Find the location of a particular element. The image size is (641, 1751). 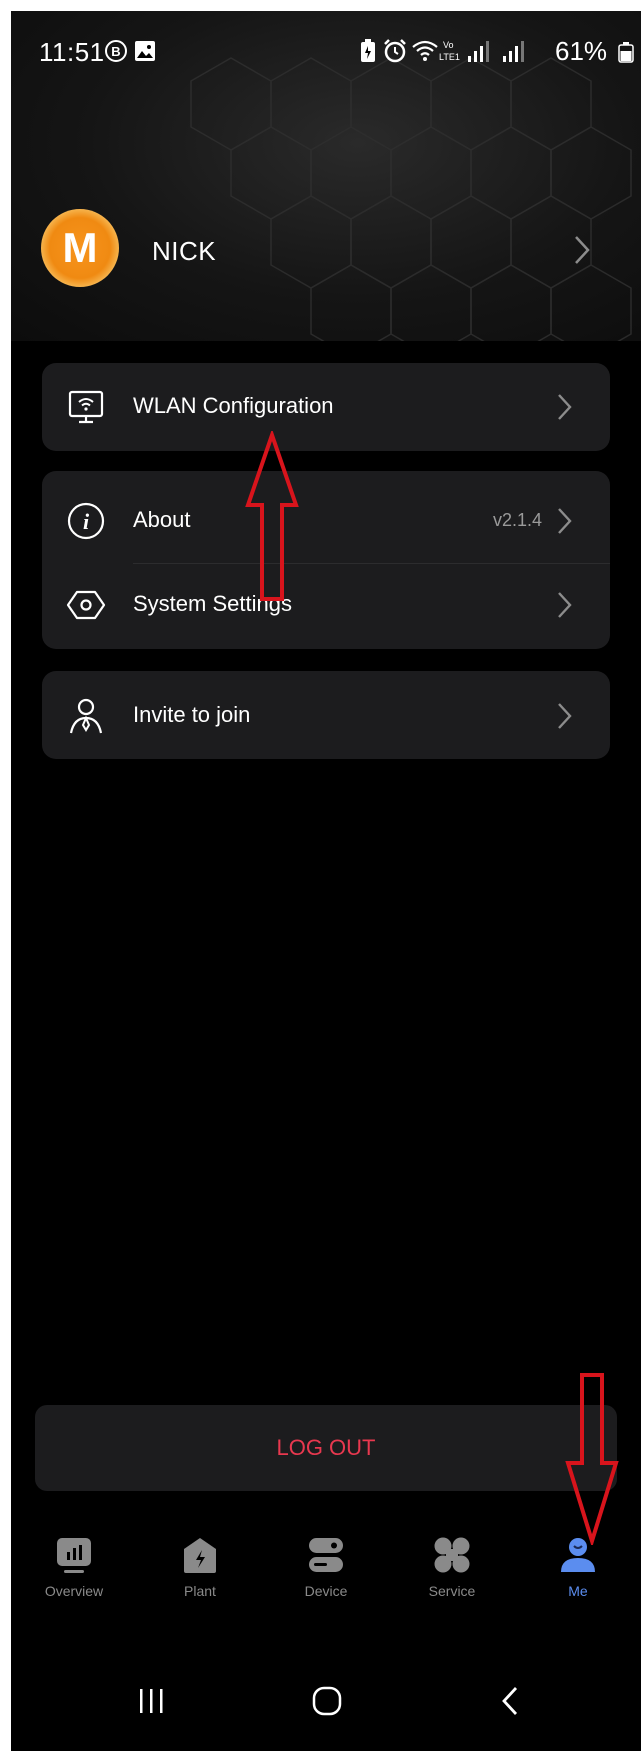

wlan-card: WLAN Configuration is located at coordinates (326, 407).